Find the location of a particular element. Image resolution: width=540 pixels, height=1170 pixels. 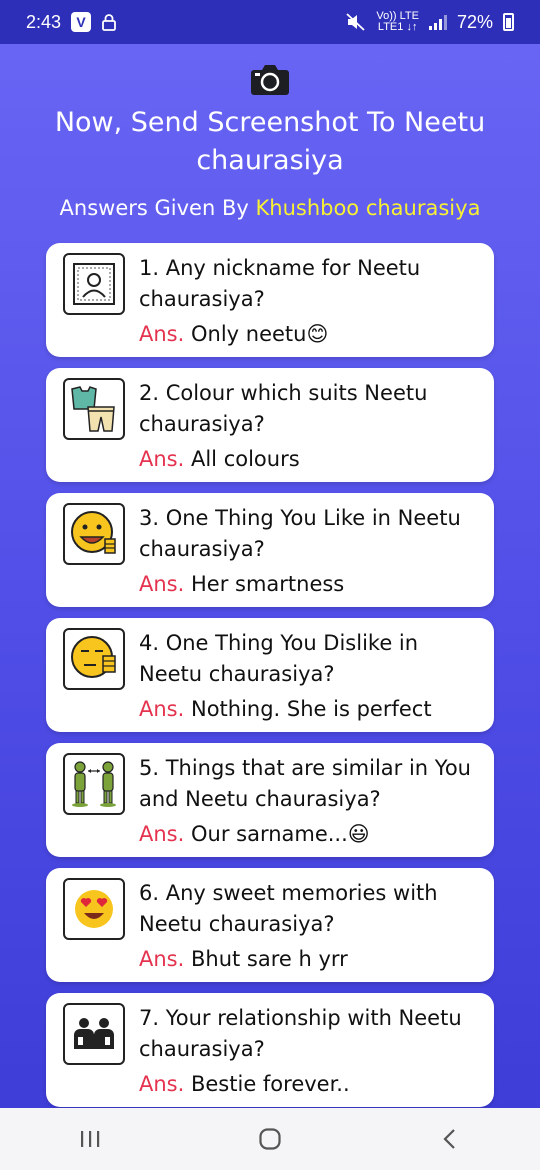

answer-text: Bestie forever.. is located at coordinates (270, 1084).